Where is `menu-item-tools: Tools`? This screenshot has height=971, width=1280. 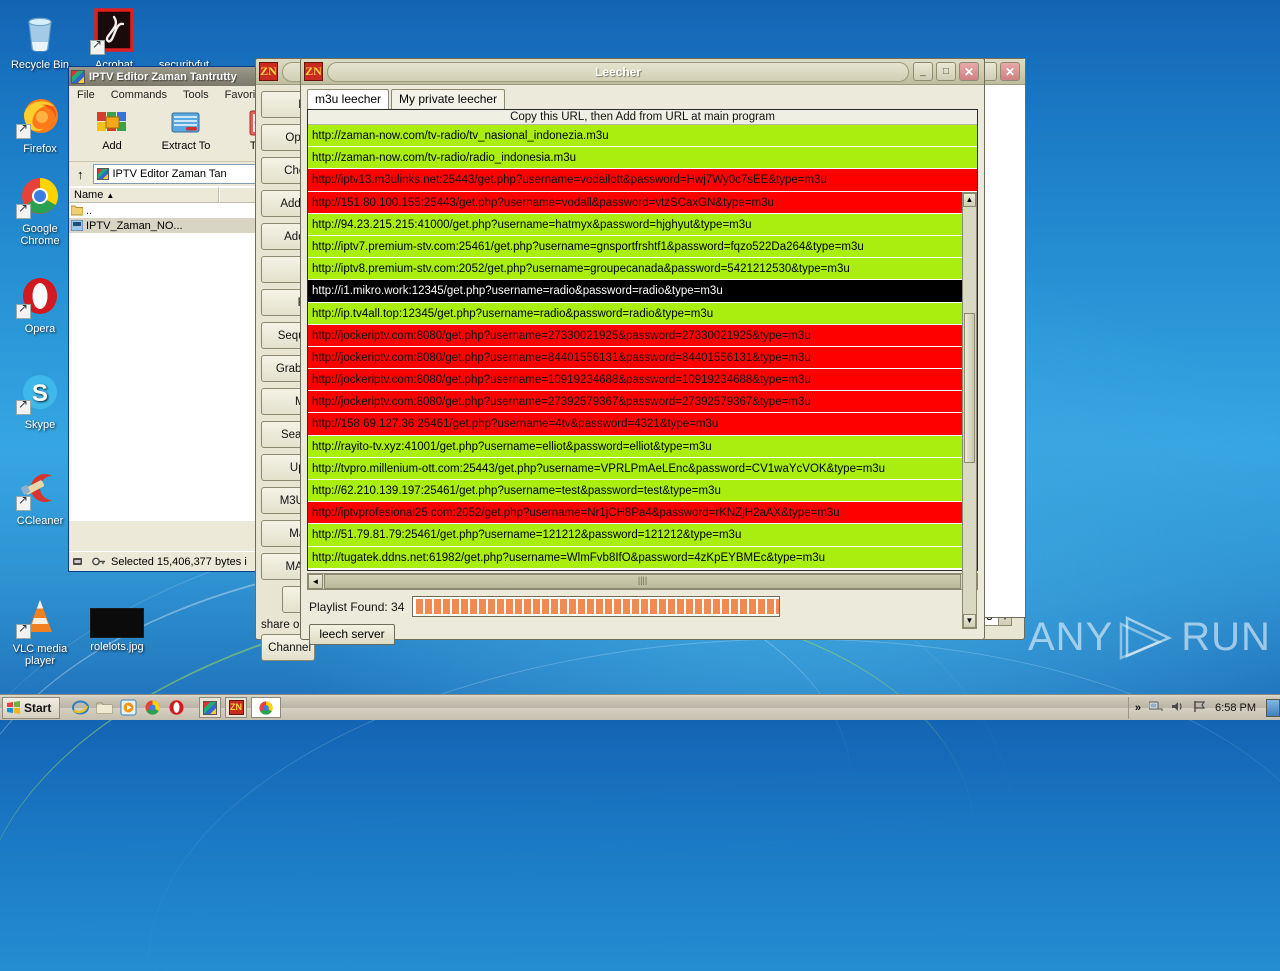 menu-item-tools: Tools is located at coordinates (196, 95).